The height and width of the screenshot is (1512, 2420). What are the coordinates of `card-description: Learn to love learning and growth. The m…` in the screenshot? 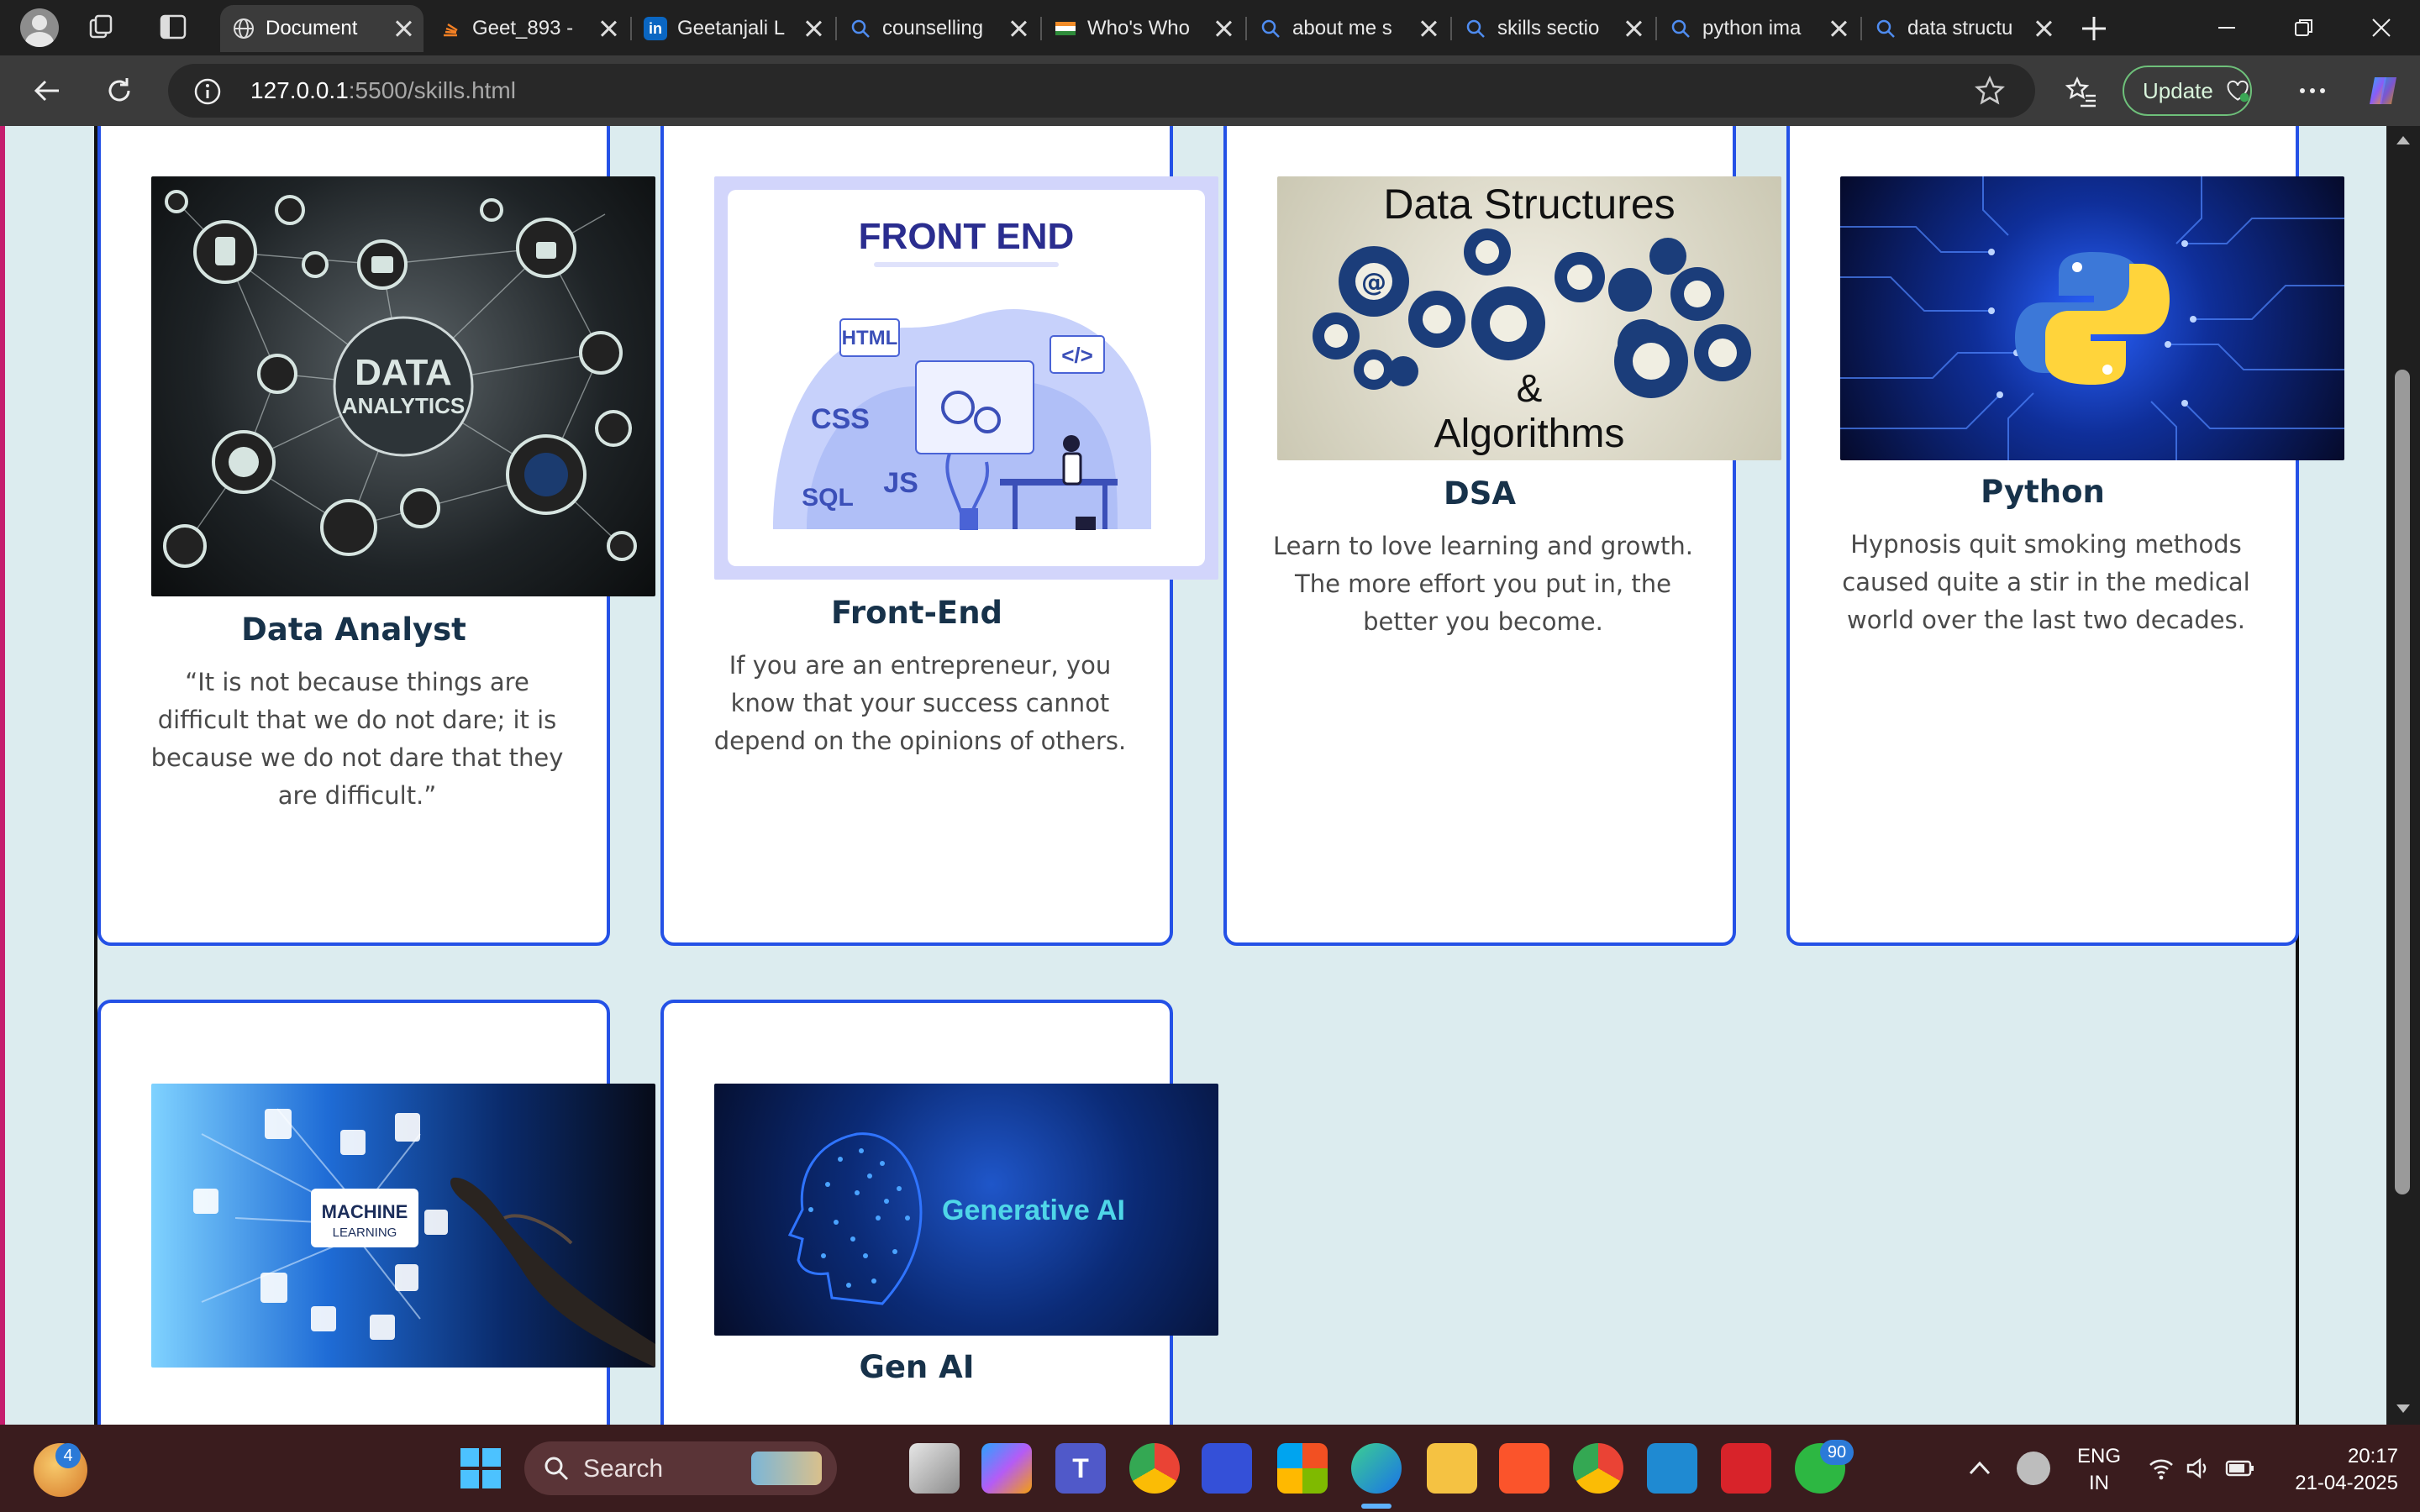 It's located at (1483, 584).